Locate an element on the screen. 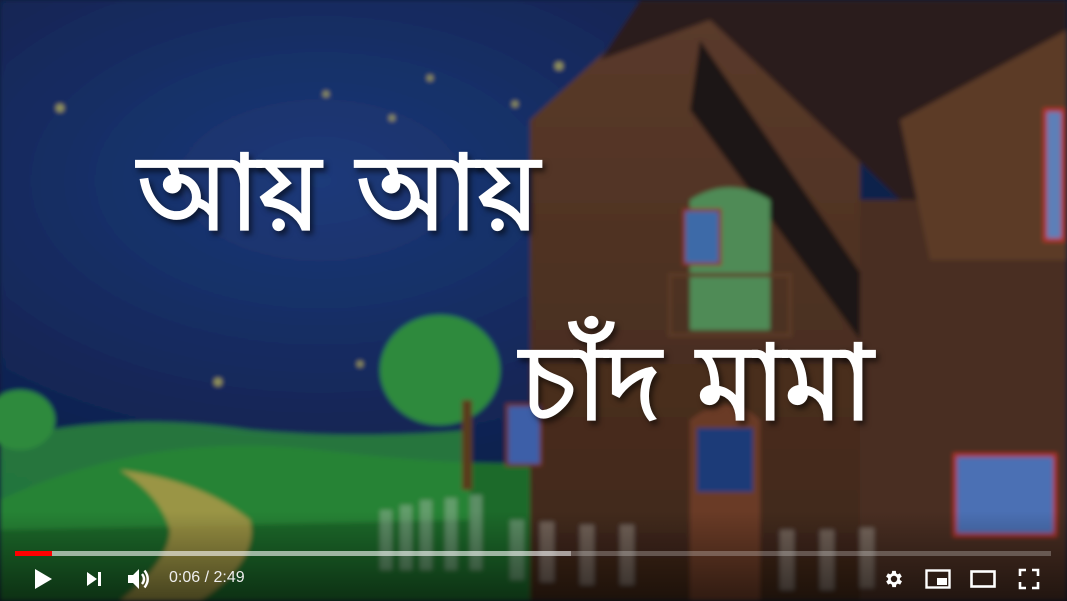 The height and width of the screenshot is (601, 1067). theater-mode-icon is located at coordinates (983, 579).